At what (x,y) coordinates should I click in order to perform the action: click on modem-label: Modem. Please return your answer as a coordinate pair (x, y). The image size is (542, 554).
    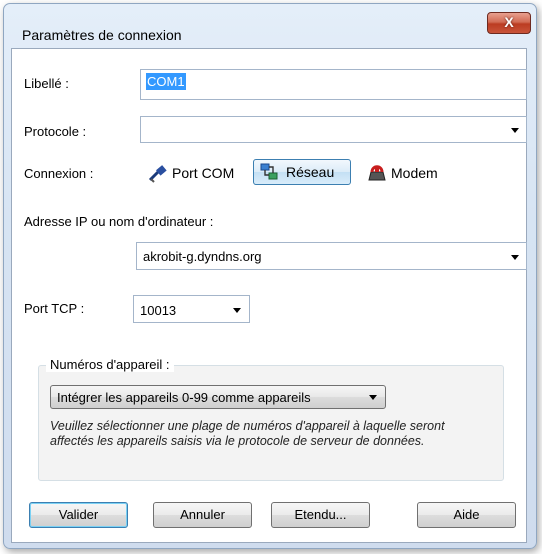
    Looking at the image, I should click on (414, 173).